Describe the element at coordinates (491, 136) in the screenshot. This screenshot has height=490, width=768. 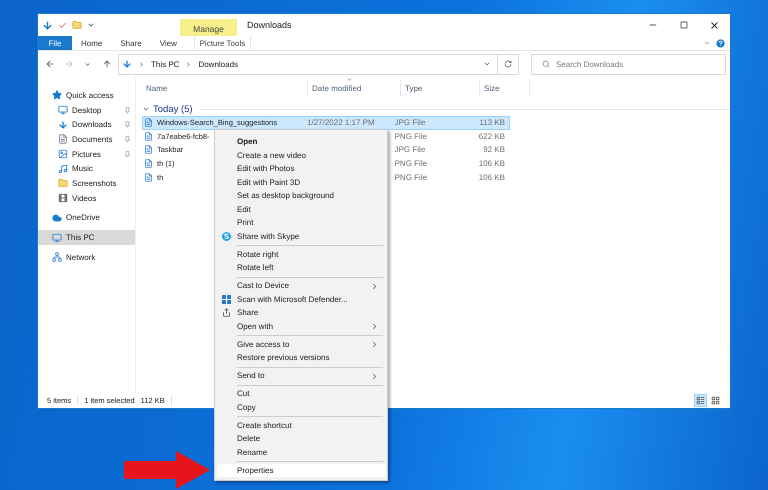
I see `file-size: 622 KB` at that location.